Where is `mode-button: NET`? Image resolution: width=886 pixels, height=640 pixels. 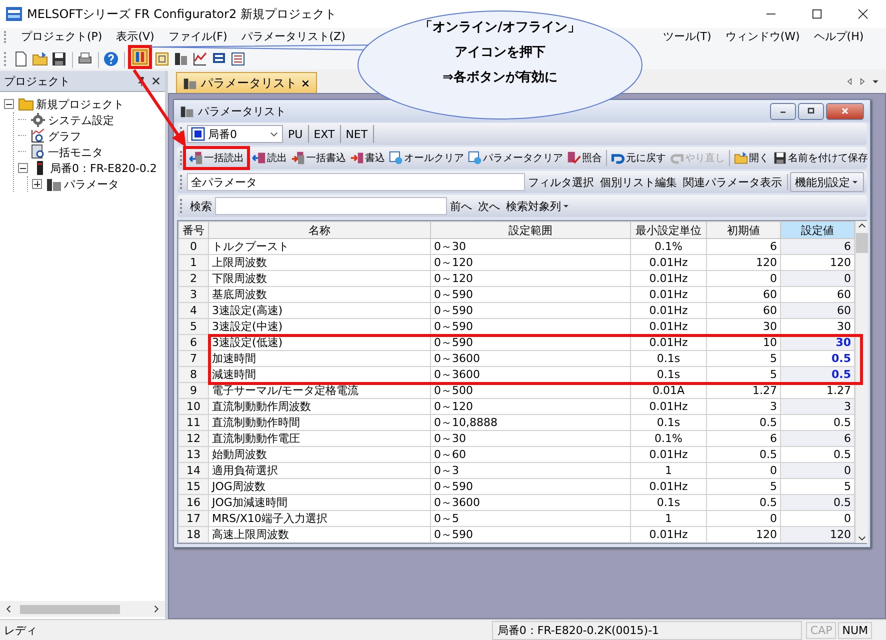
mode-button: NET is located at coordinates (357, 134).